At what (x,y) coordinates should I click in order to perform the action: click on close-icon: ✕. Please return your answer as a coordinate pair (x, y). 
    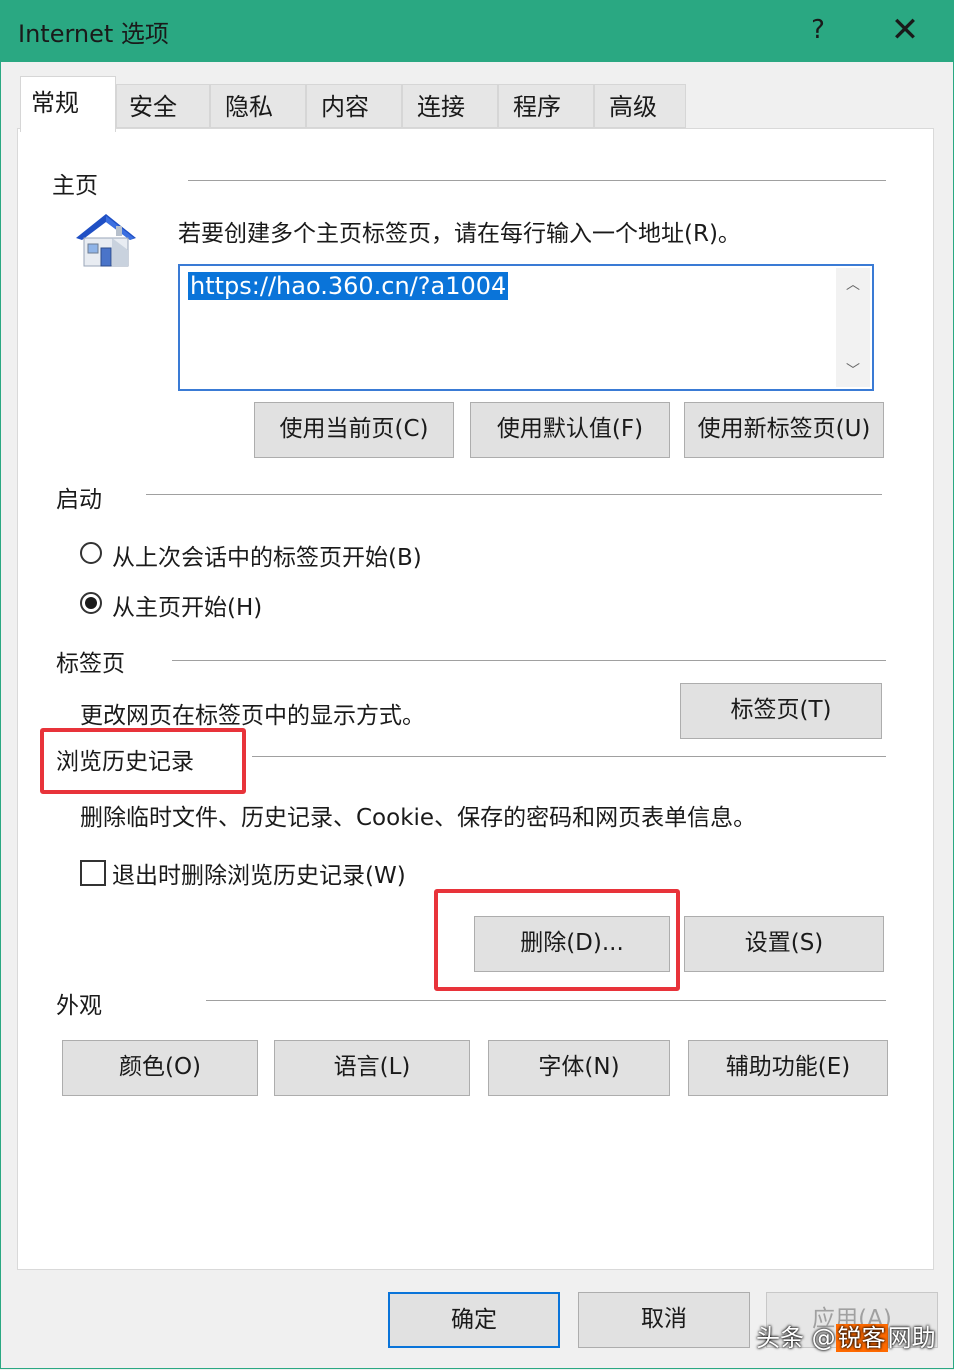
    Looking at the image, I should click on (905, 30).